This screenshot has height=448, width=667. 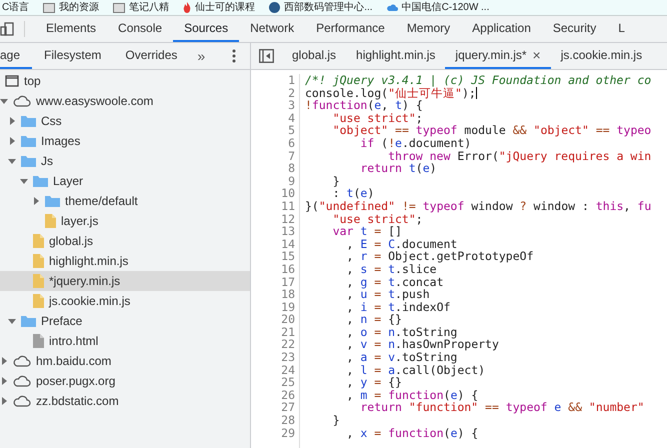 What do you see at coordinates (291, 80) in the screenshot?
I see `line-number: 1` at bounding box center [291, 80].